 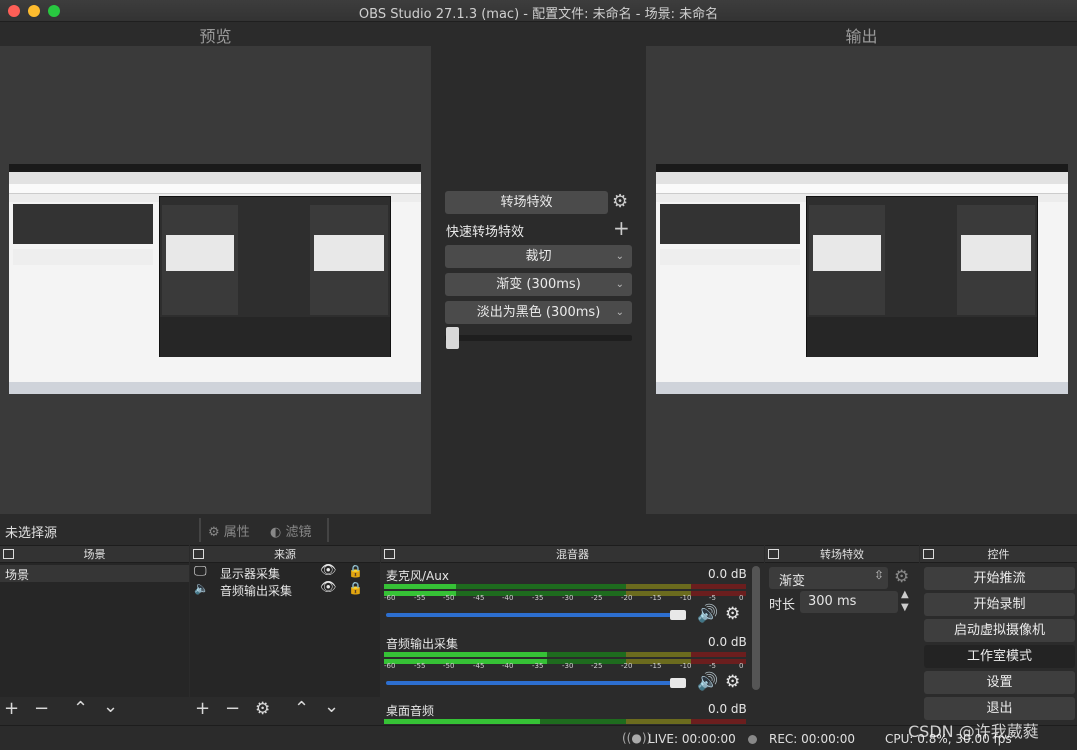 I want to click on source-toolbar: 未选择源 ⚙ 属性 ◐ 滤镜, so click(x=538, y=530).